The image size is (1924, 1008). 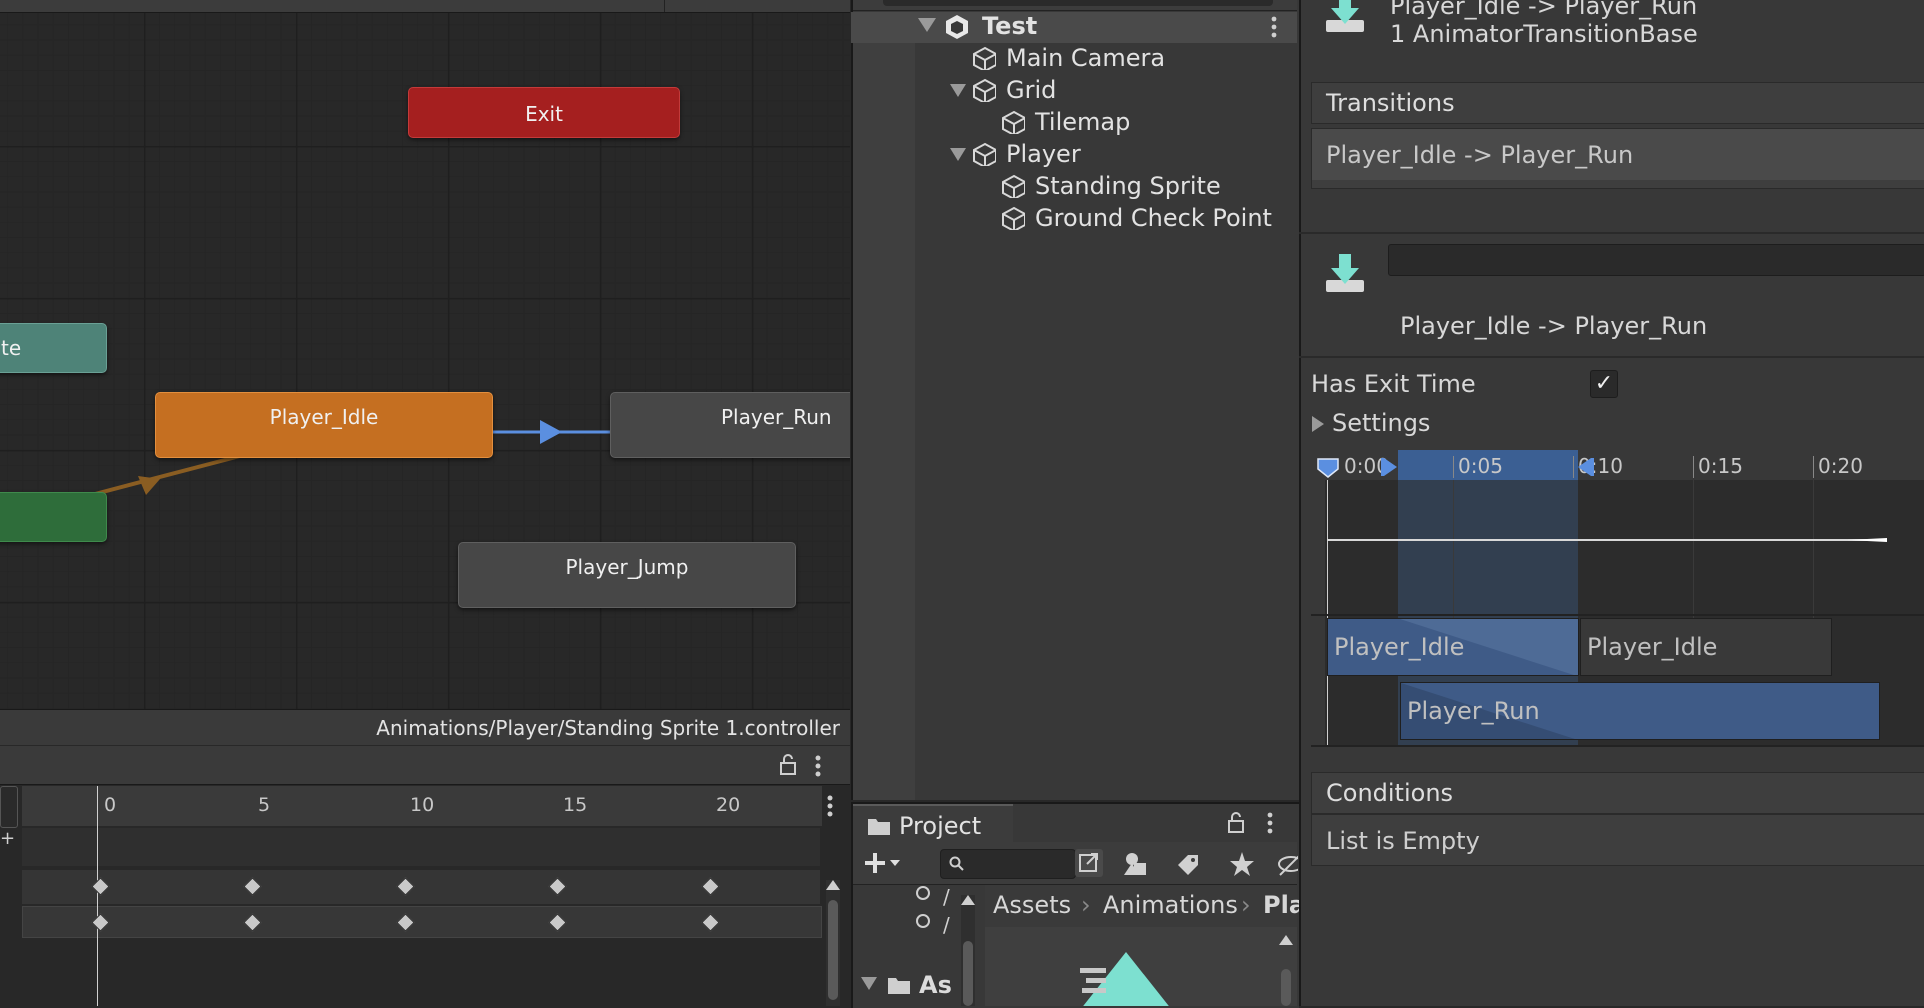 I want to click on breadcrumb-item-assets: Assets, so click(x=1032, y=905).